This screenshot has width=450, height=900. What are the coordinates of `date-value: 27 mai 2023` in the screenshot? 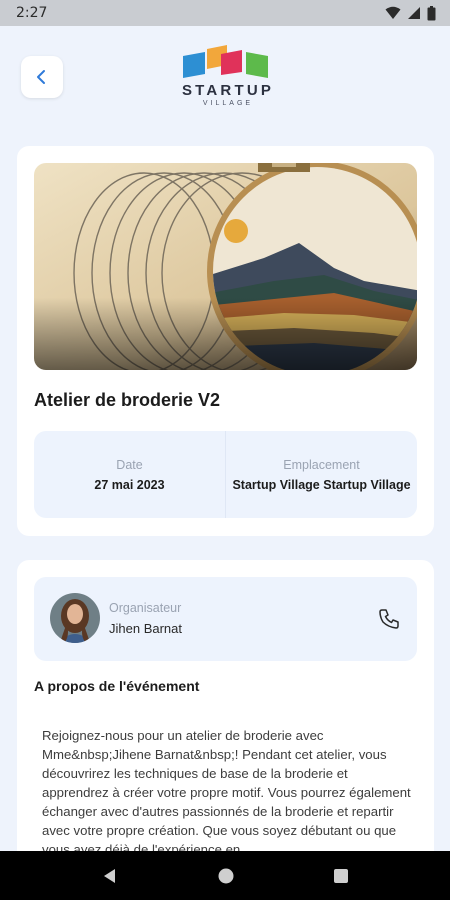 It's located at (129, 484).